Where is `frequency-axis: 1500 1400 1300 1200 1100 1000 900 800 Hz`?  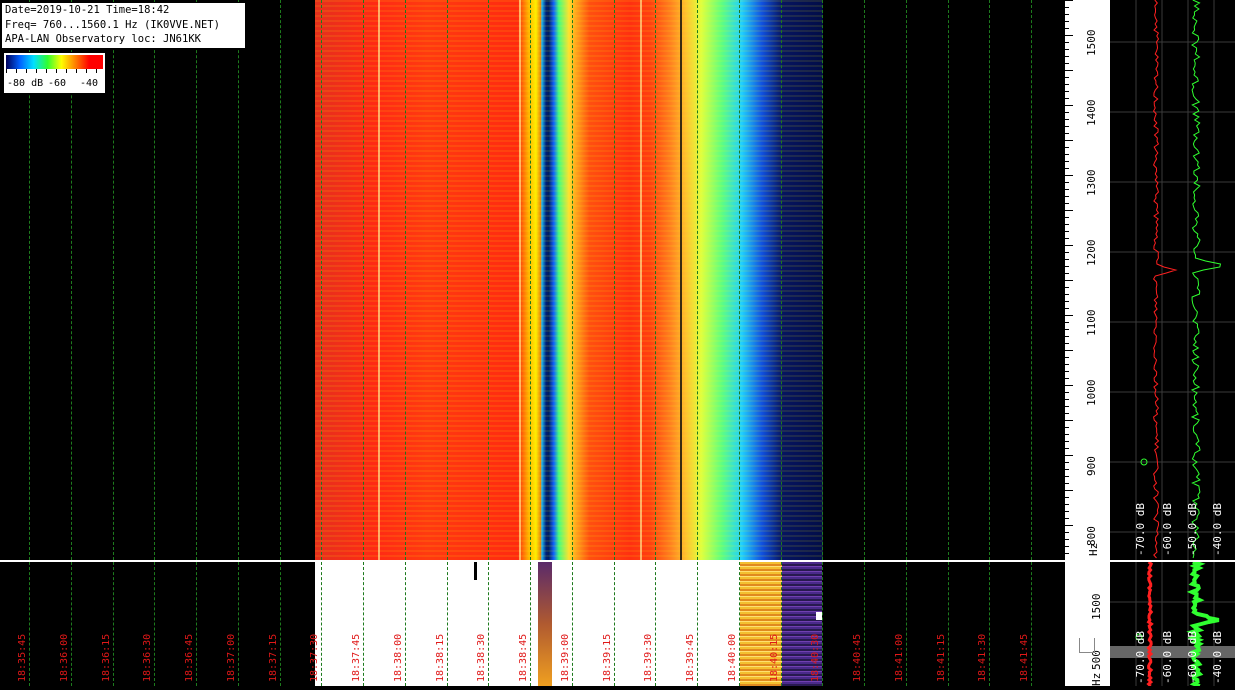
frequency-axis: 1500 1400 1300 1200 1100 1000 900 800 Hz is located at coordinates (1087, 280).